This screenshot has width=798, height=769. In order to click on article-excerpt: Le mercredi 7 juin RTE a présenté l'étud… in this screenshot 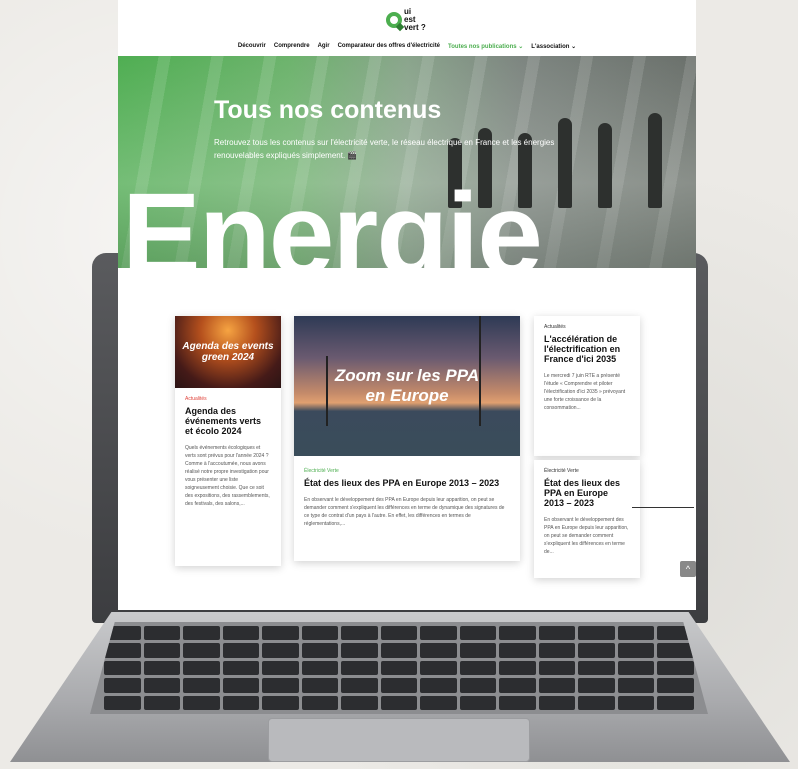, I will do `click(585, 392)`.